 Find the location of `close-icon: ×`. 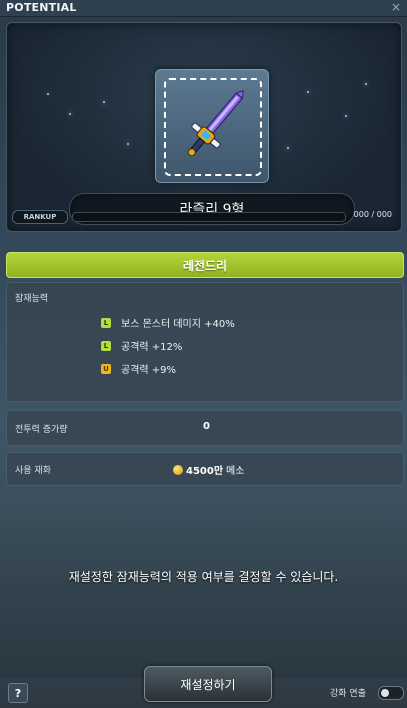

close-icon: × is located at coordinates (396, 7).